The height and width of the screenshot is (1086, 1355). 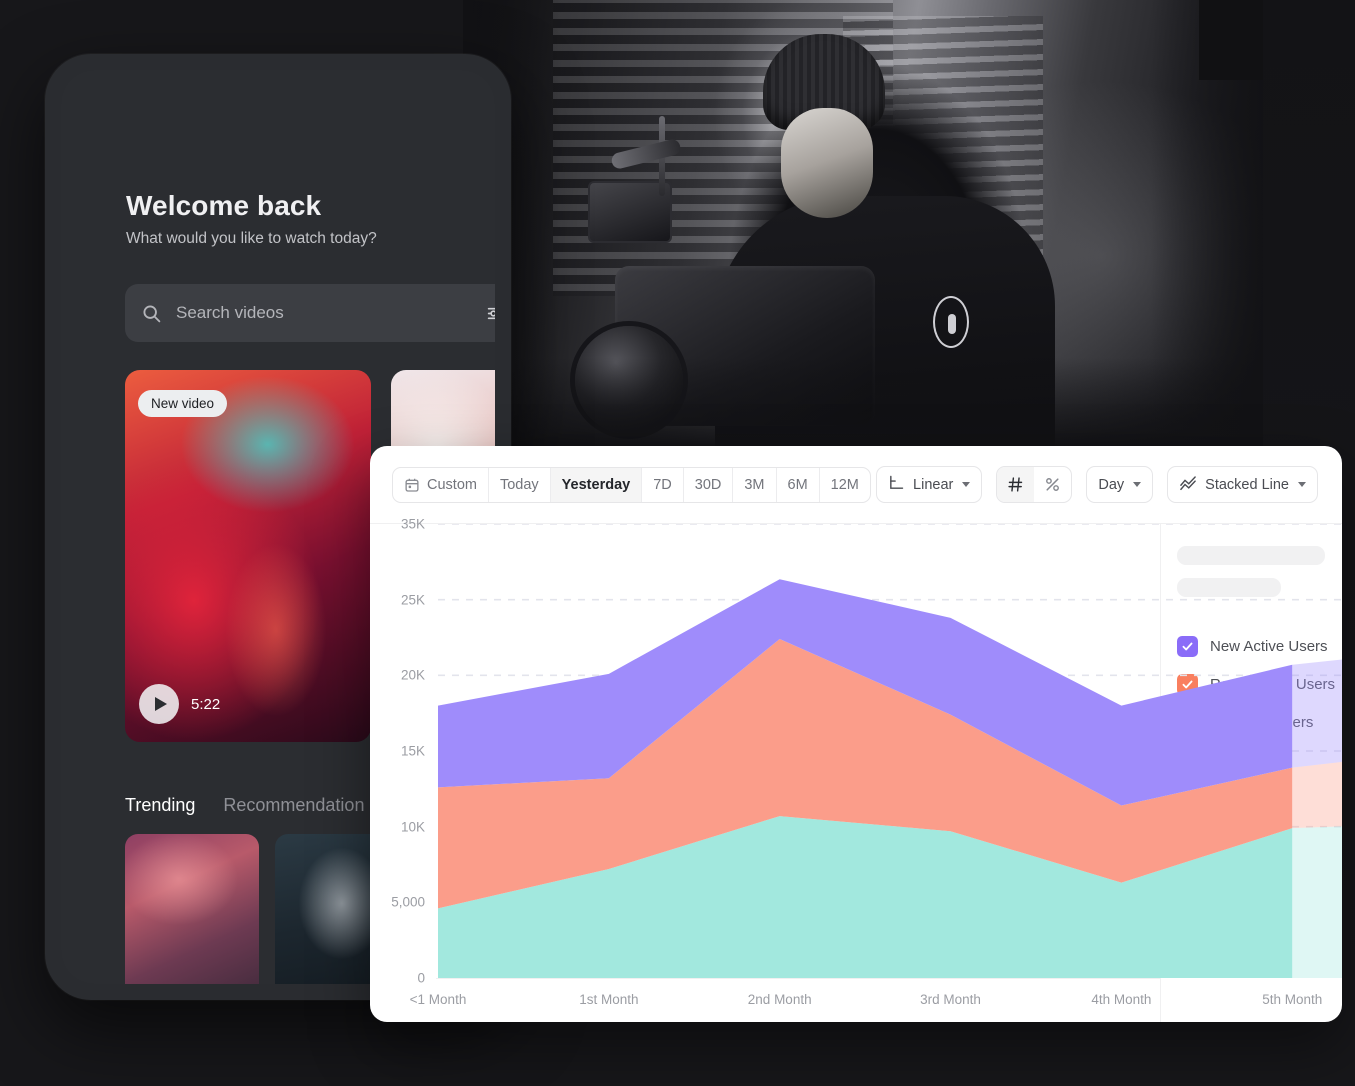 What do you see at coordinates (1188, 485) in the screenshot?
I see `line-chart-icon` at bounding box center [1188, 485].